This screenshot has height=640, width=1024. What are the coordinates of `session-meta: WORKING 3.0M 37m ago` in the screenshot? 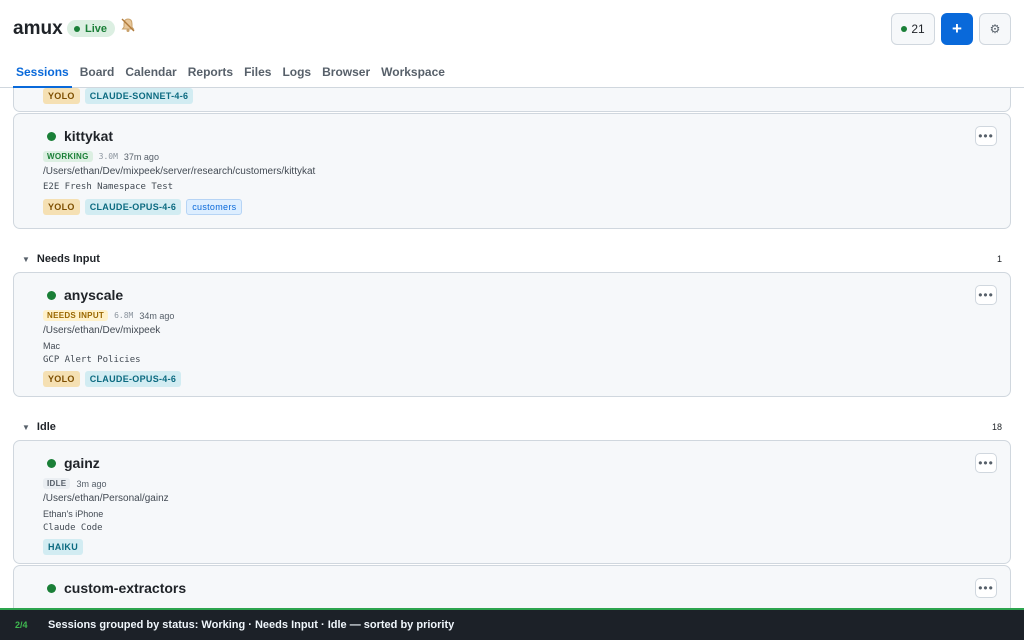 It's located at (101, 156).